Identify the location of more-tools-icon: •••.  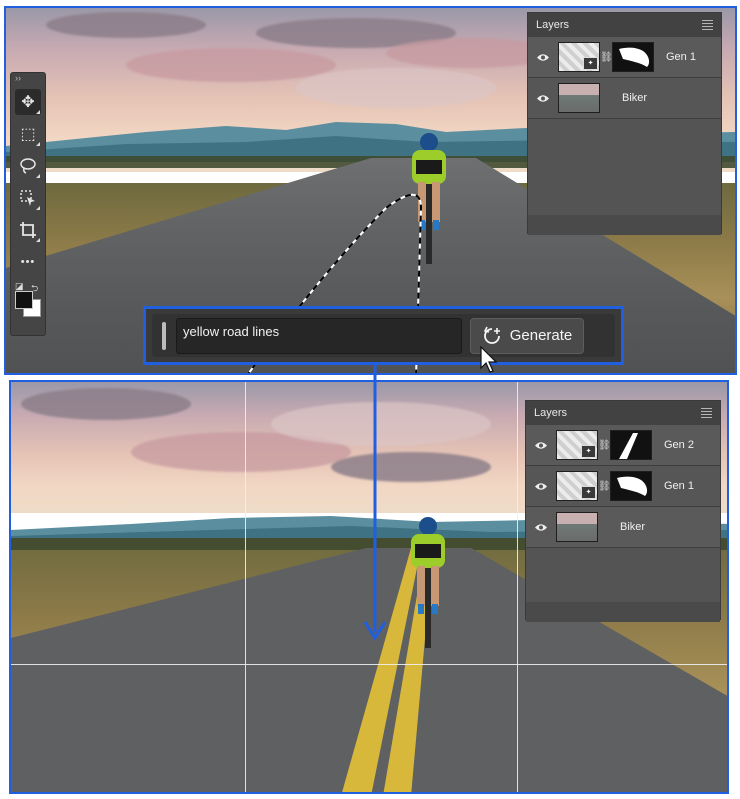
(28, 262).